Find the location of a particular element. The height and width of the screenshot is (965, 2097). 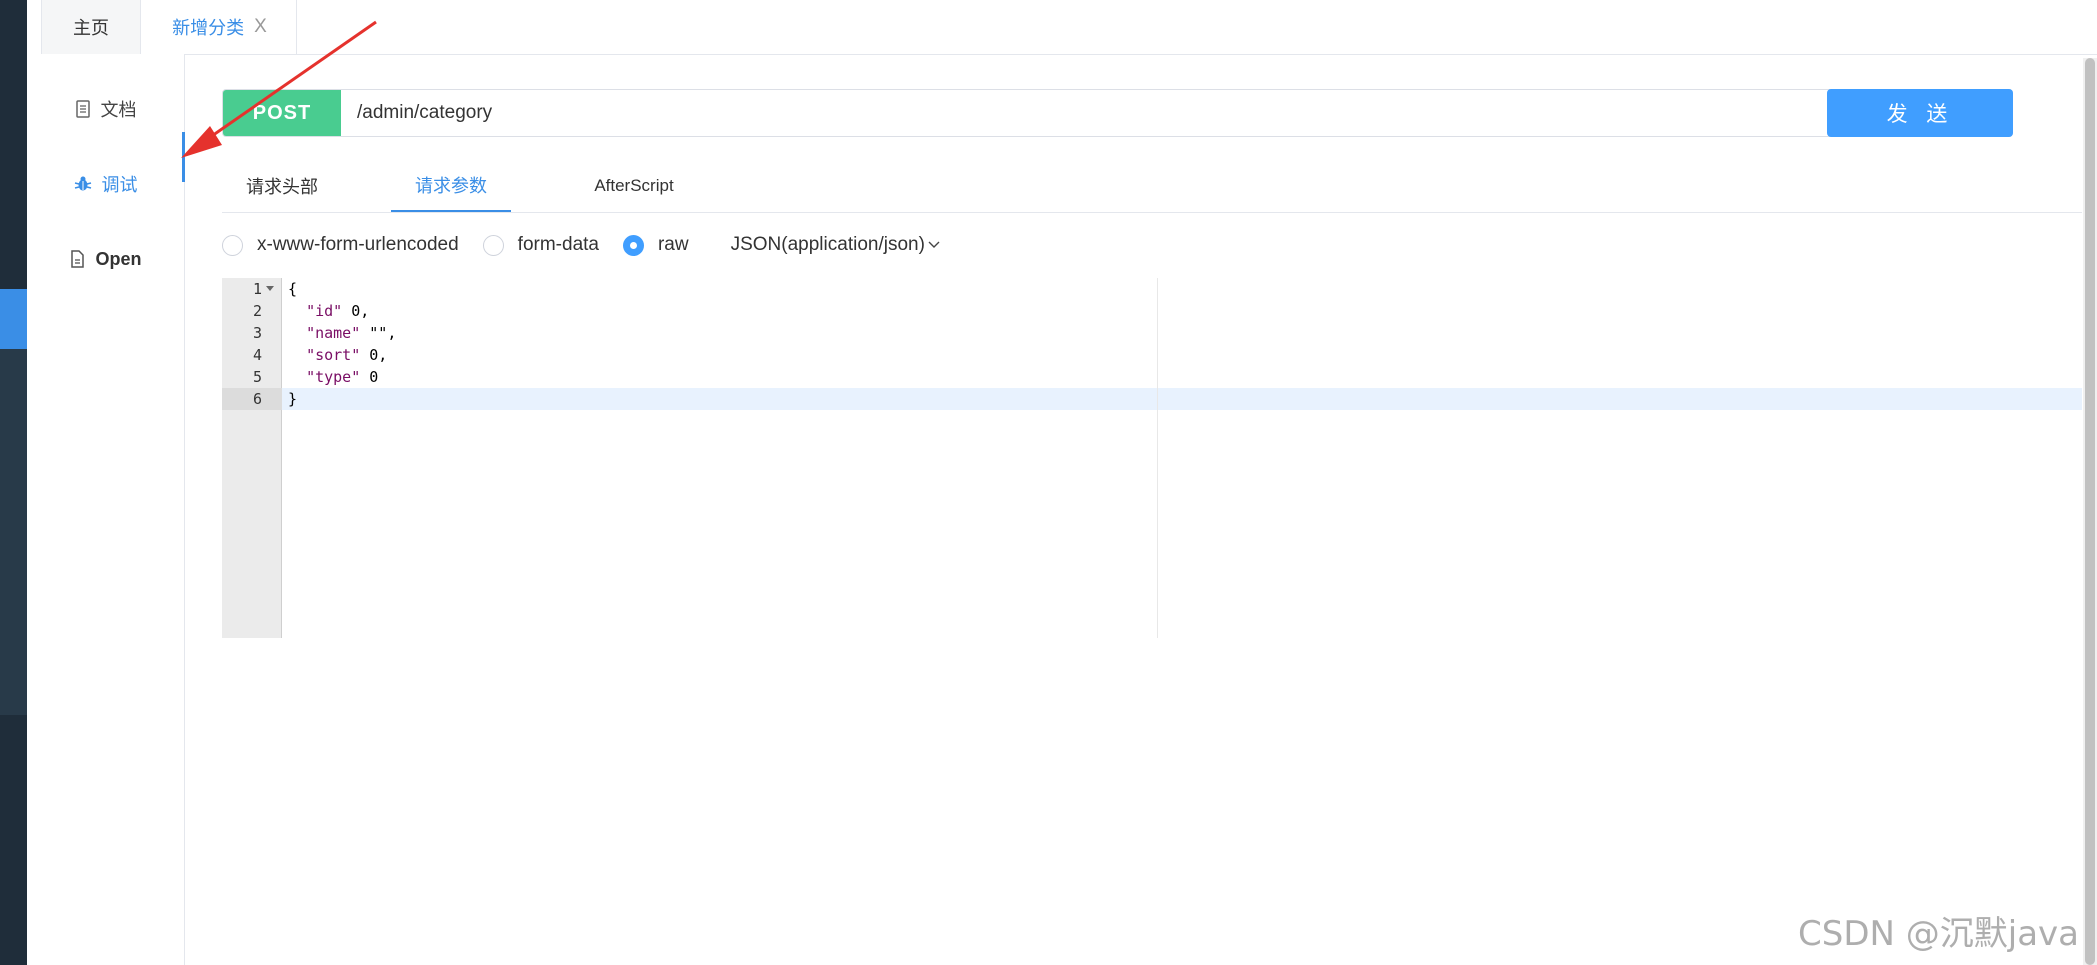

line-number: 6 is located at coordinates (252, 399).